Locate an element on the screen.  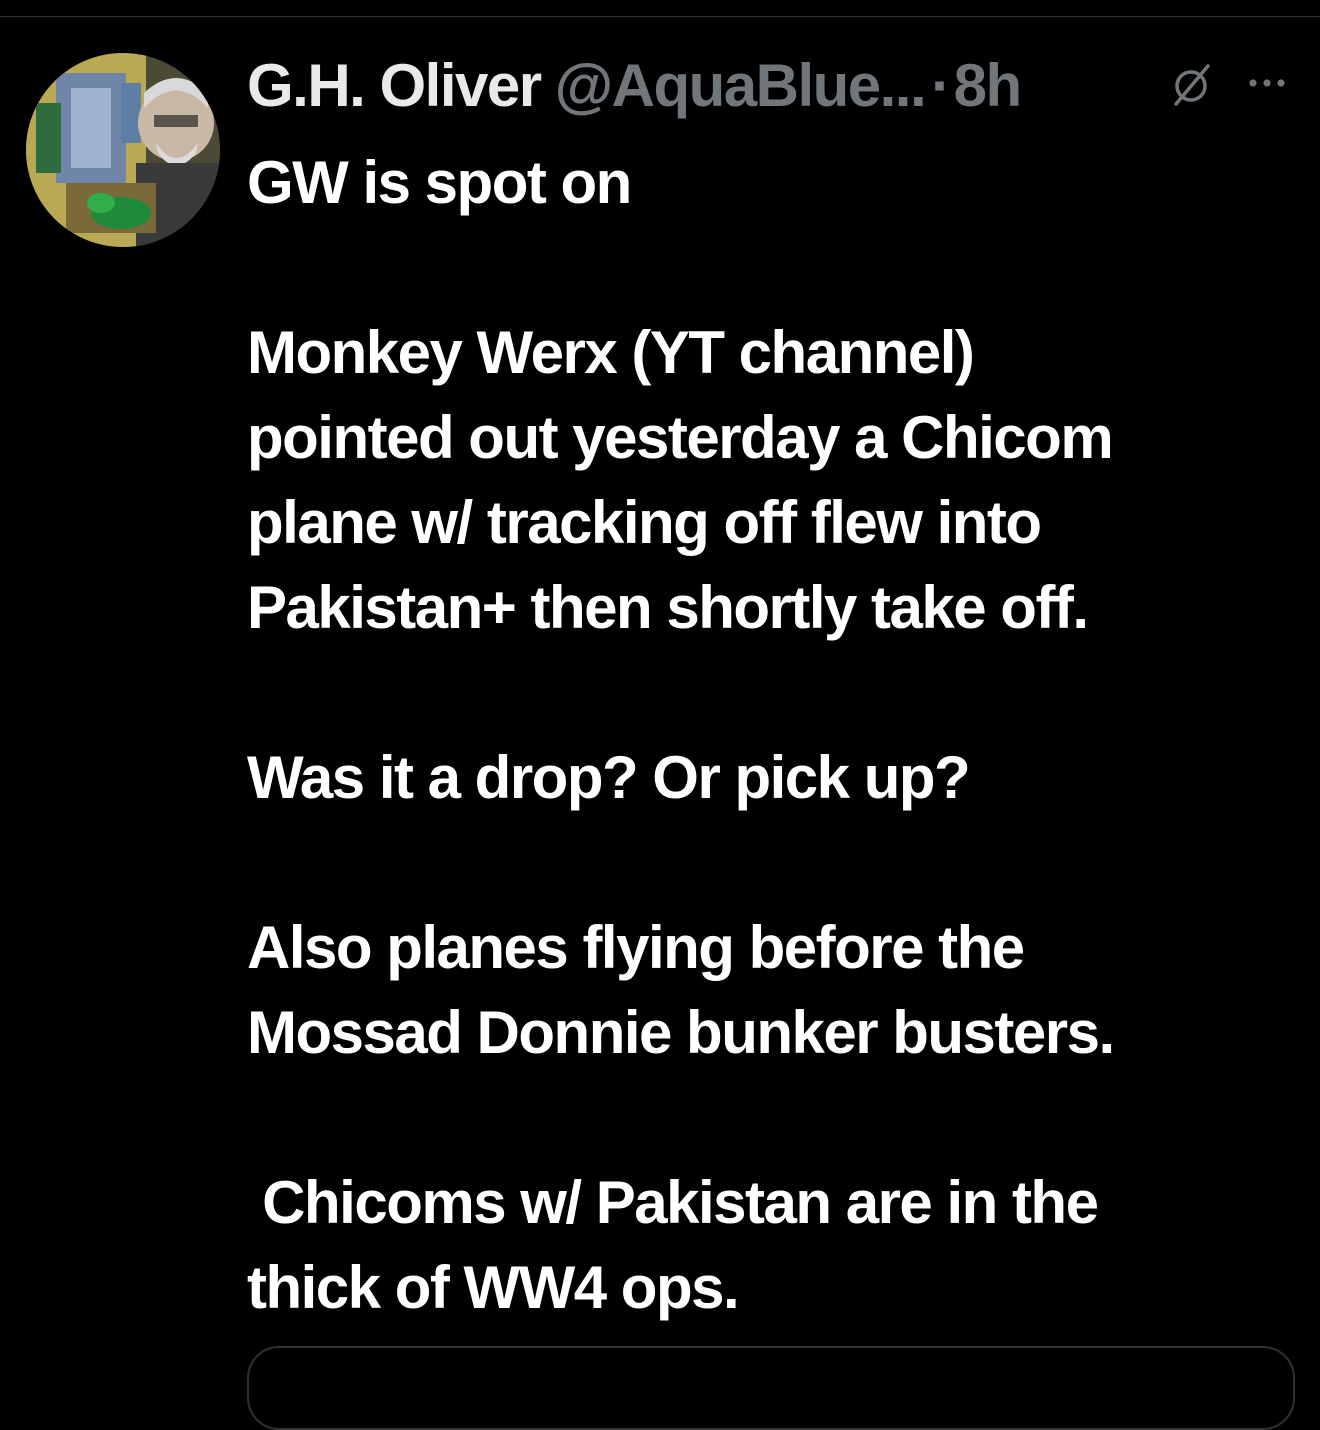
avatar-image is located at coordinates (123, 150).